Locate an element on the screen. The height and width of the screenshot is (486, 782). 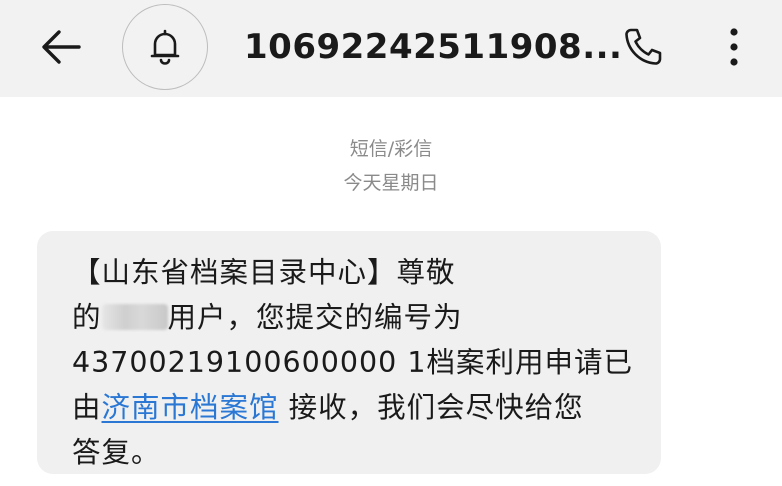
message-line: 43700219100600000 1档案利用申请已 is located at coordinates (352, 362).